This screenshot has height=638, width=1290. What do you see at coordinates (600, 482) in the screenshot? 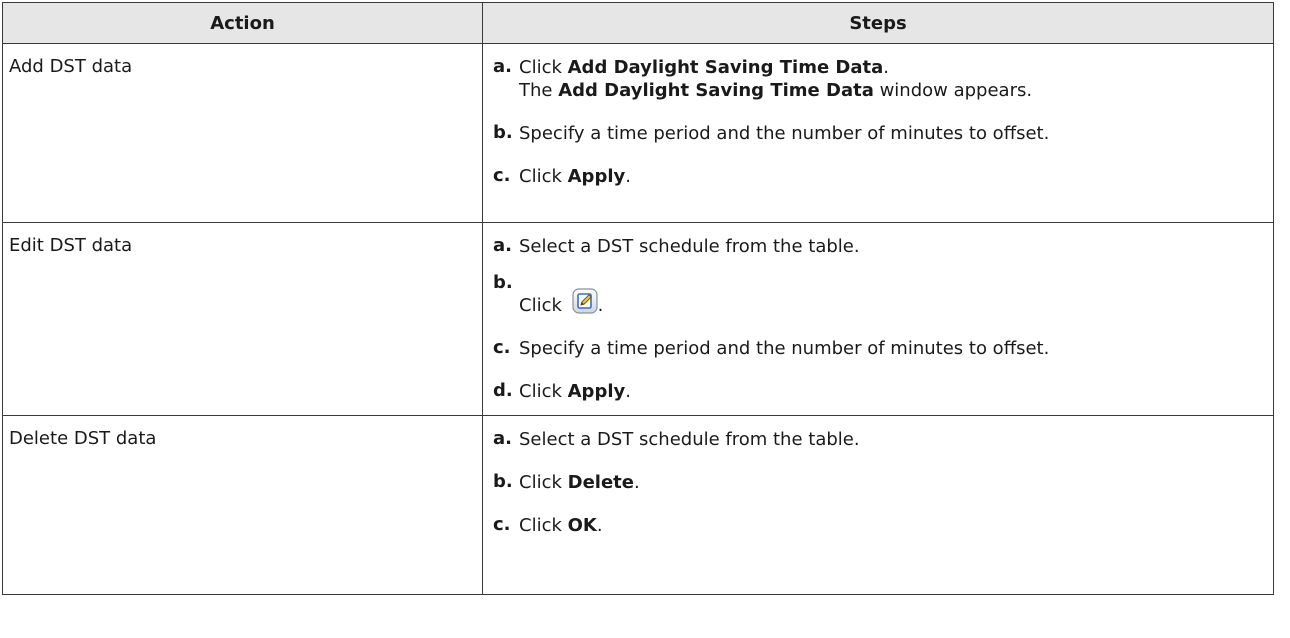
I see `step-text-bold: Delete` at bounding box center [600, 482].